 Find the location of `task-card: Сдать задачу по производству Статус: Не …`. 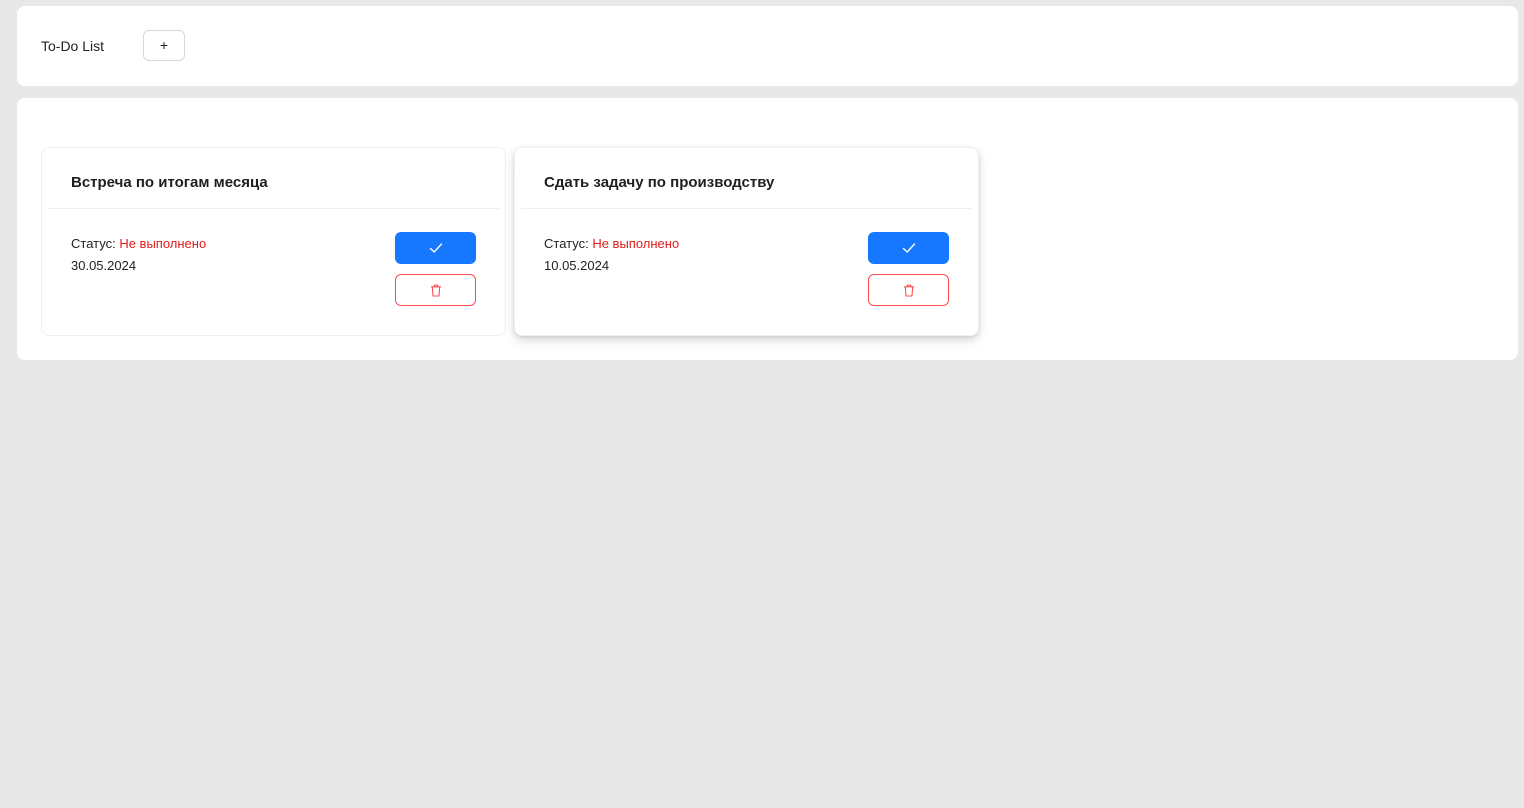

task-card: Сдать задачу по производству Статус: Не … is located at coordinates (746, 241).